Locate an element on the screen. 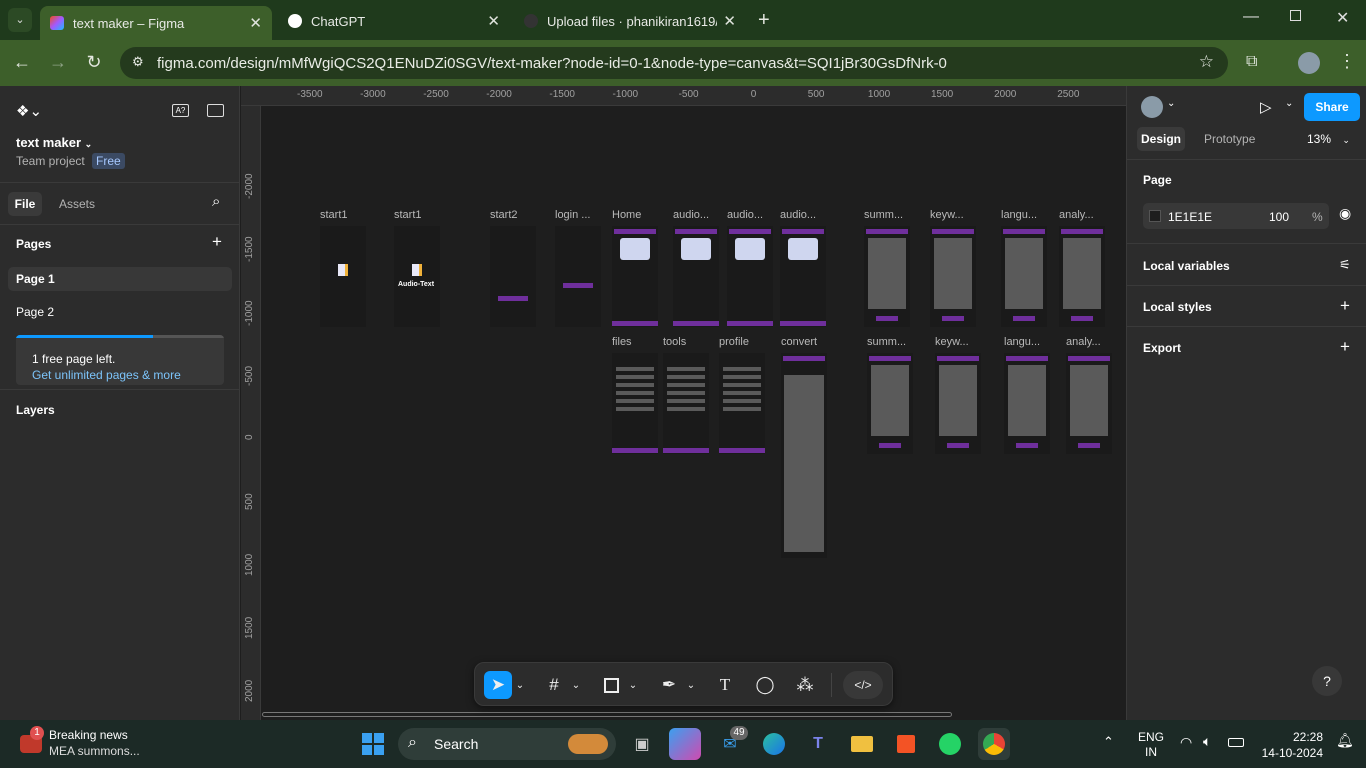  notifications-icon: 🔔︎ is located at coordinates (1345, 740).